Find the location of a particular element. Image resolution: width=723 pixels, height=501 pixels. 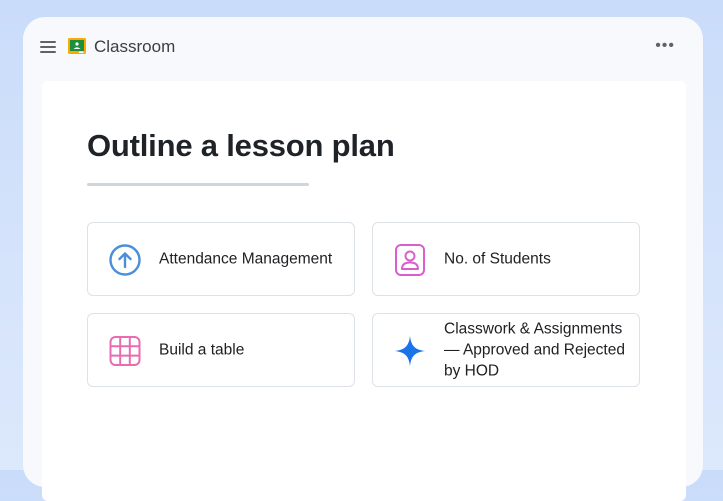

card-label: No. of Students is located at coordinates (497, 259).